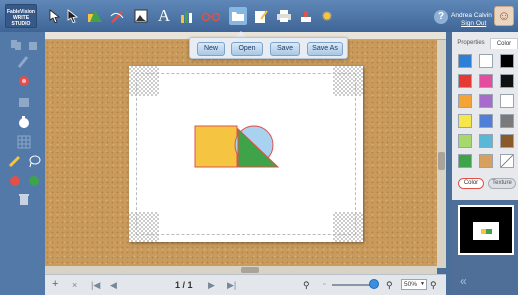 This screenshot has height=295, width=518. What do you see at coordinates (247, 49) in the screenshot?
I see `open-button: Open` at bounding box center [247, 49].